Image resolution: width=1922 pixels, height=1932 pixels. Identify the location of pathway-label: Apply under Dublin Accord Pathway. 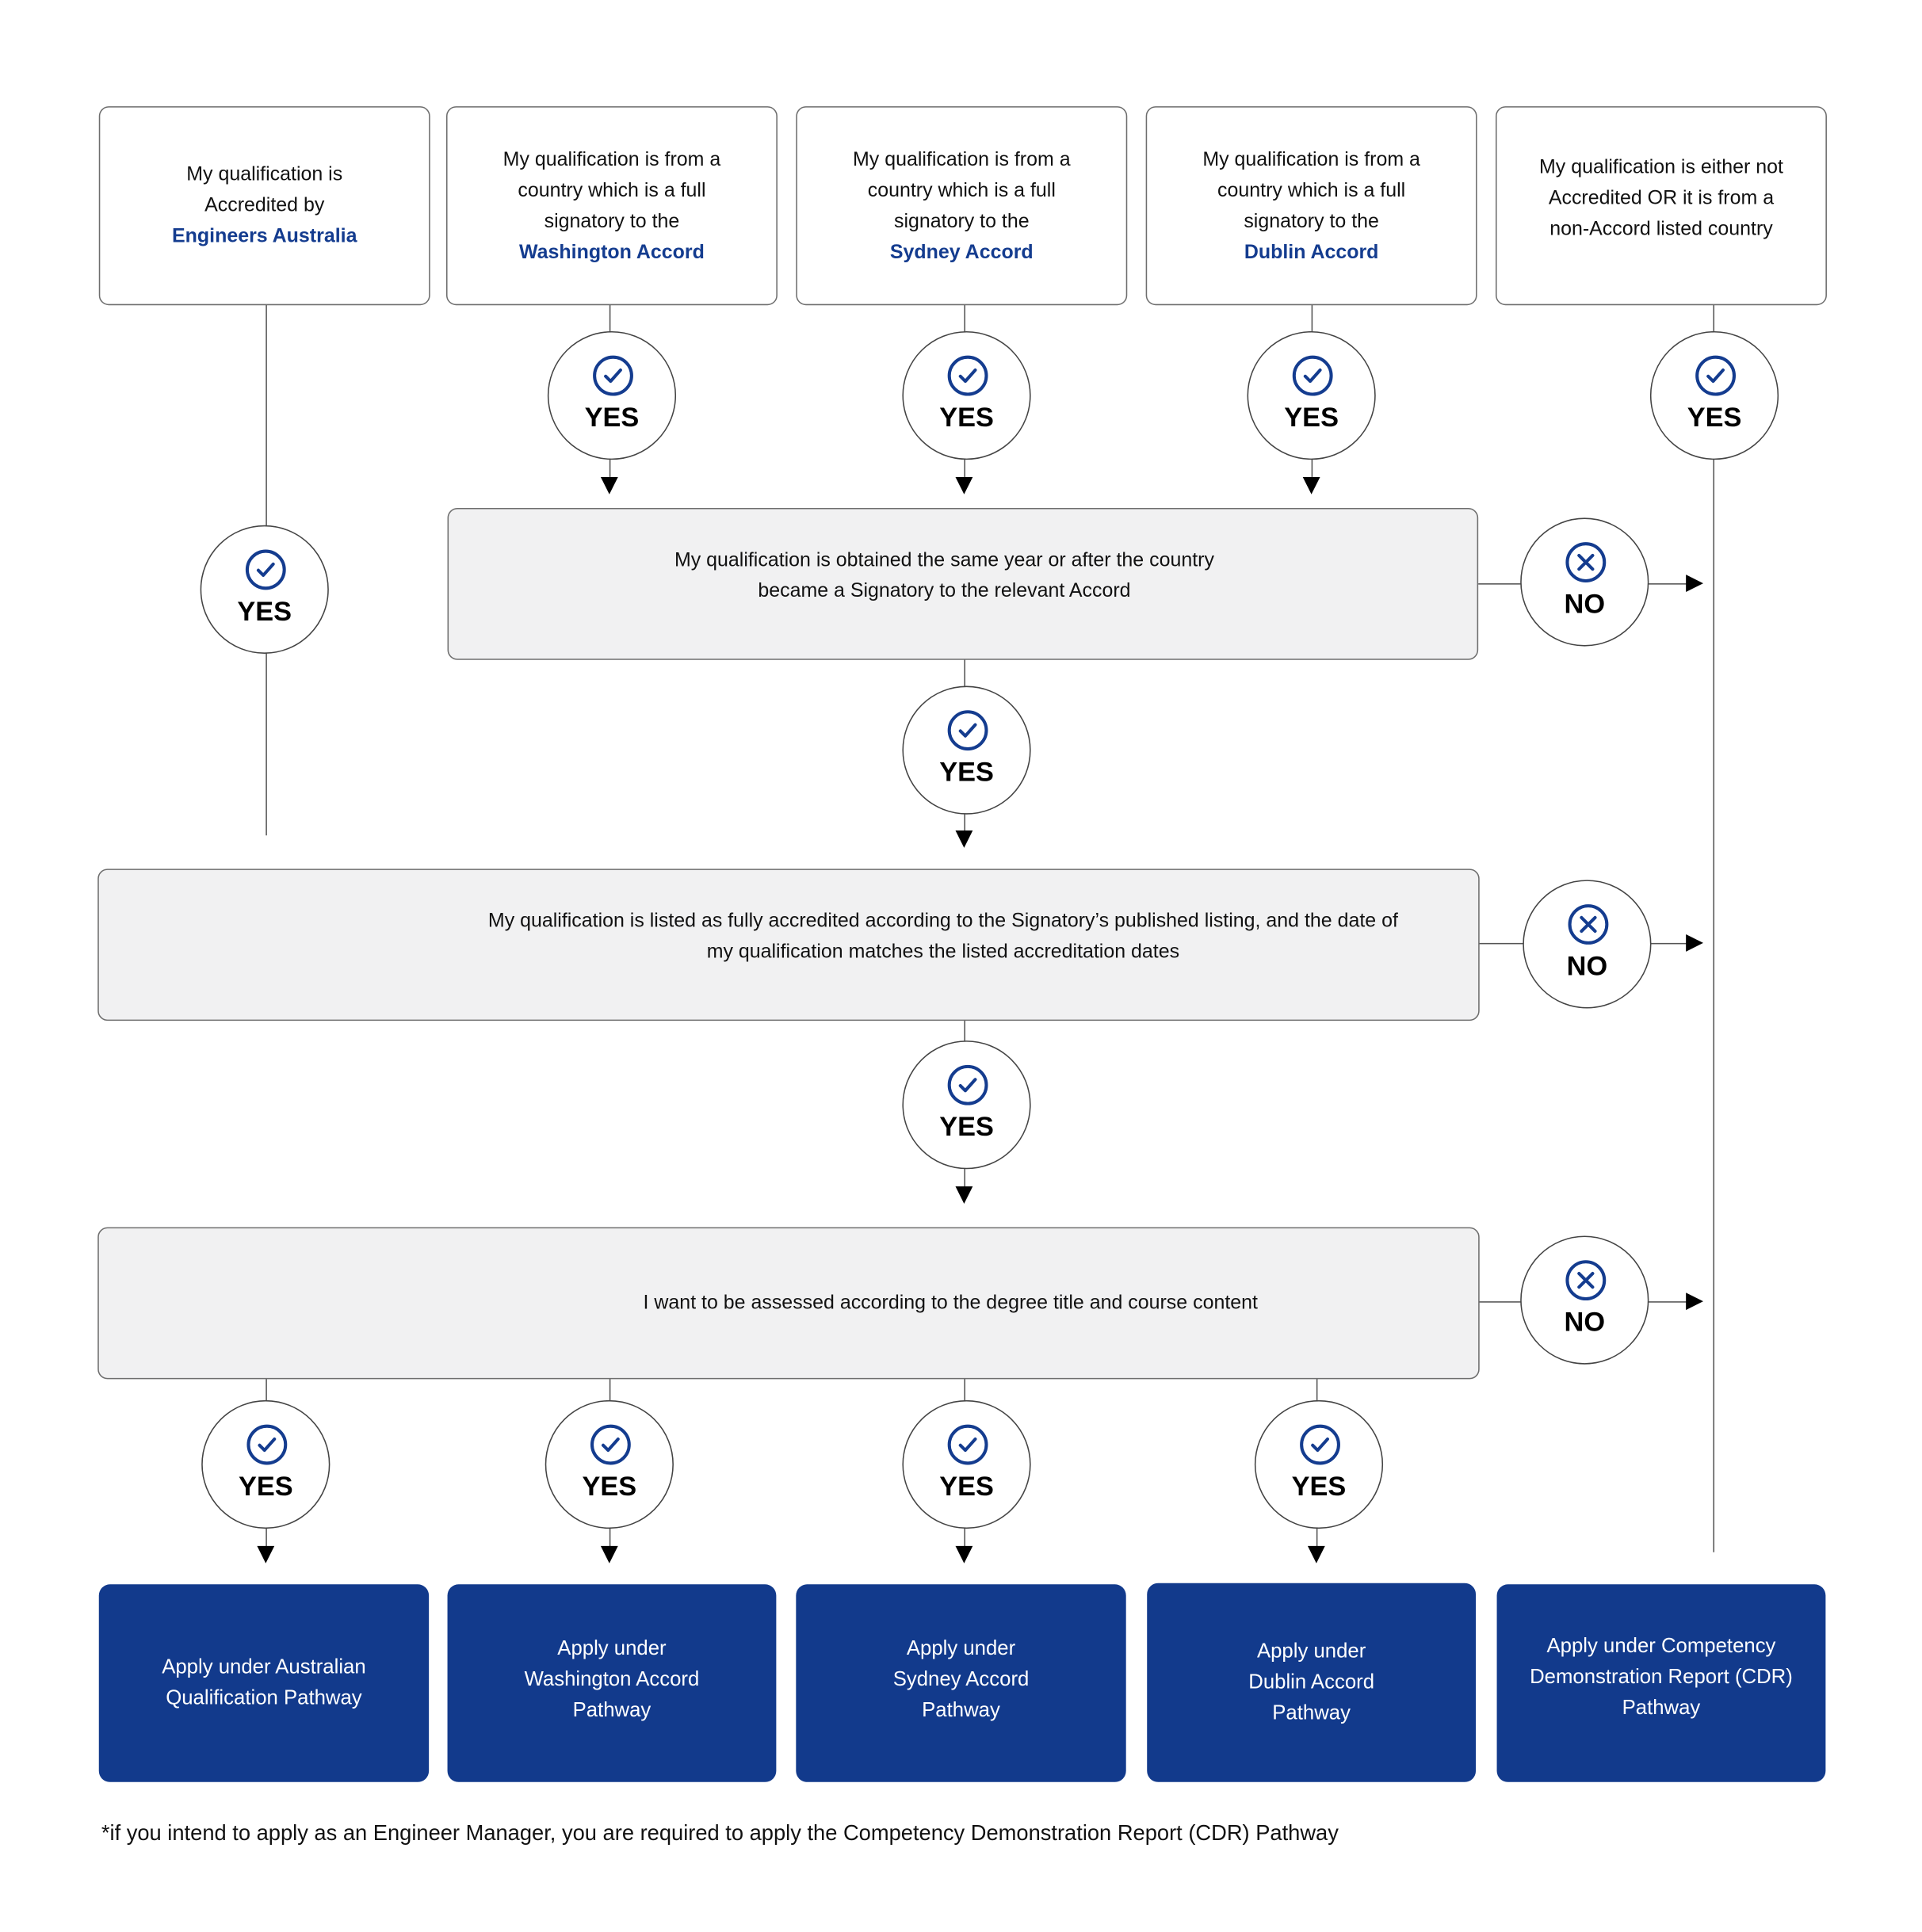
(1312, 1682).